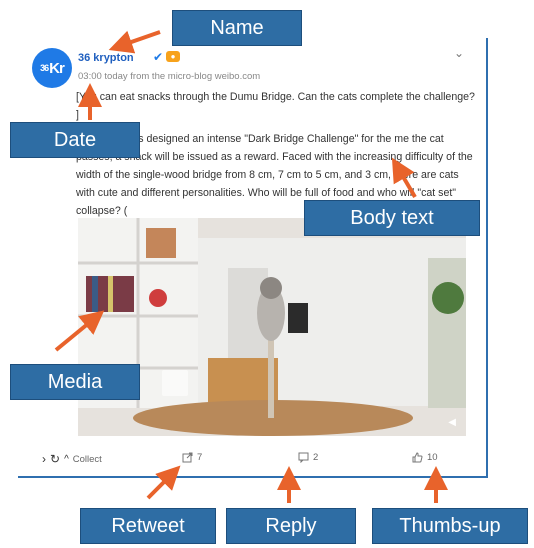 This screenshot has width=534, height=548. What do you see at coordinates (459, 53) in the screenshot?
I see `chevron-down-icon: ⌄` at bounding box center [459, 53].